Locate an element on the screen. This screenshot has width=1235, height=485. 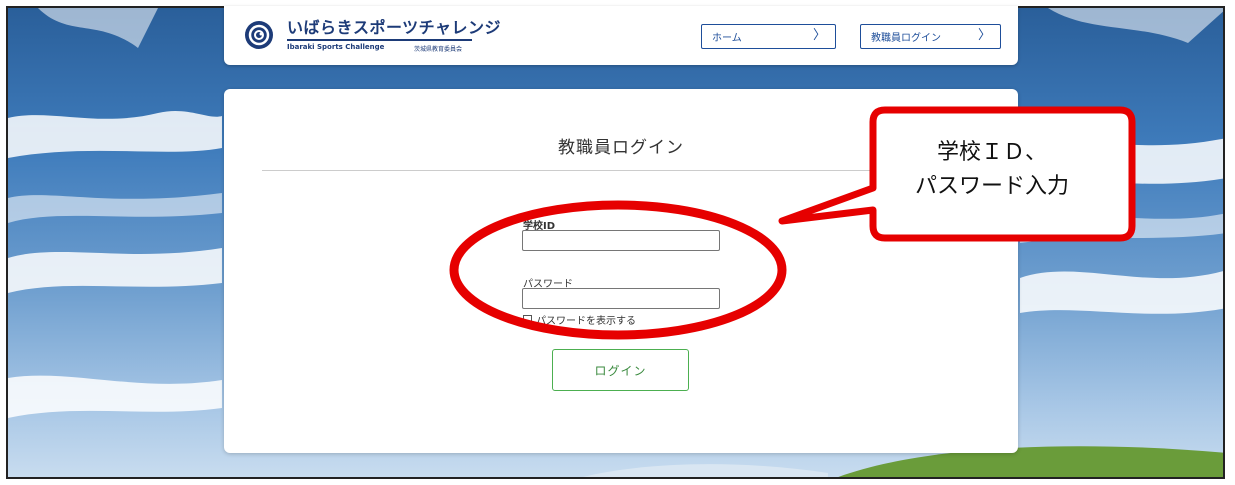
nav-staff-login-button: 教職員ログイン 〉 is located at coordinates (930, 36).